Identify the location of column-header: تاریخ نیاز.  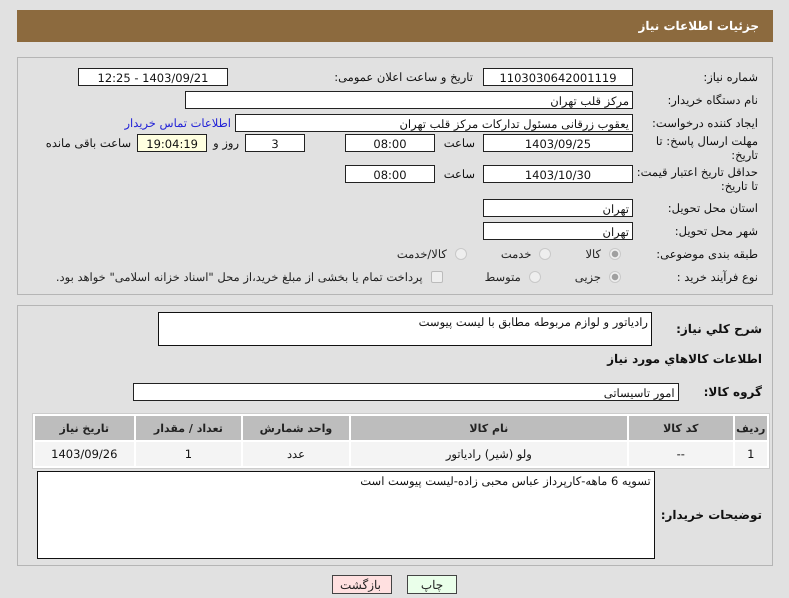
(84, 428).